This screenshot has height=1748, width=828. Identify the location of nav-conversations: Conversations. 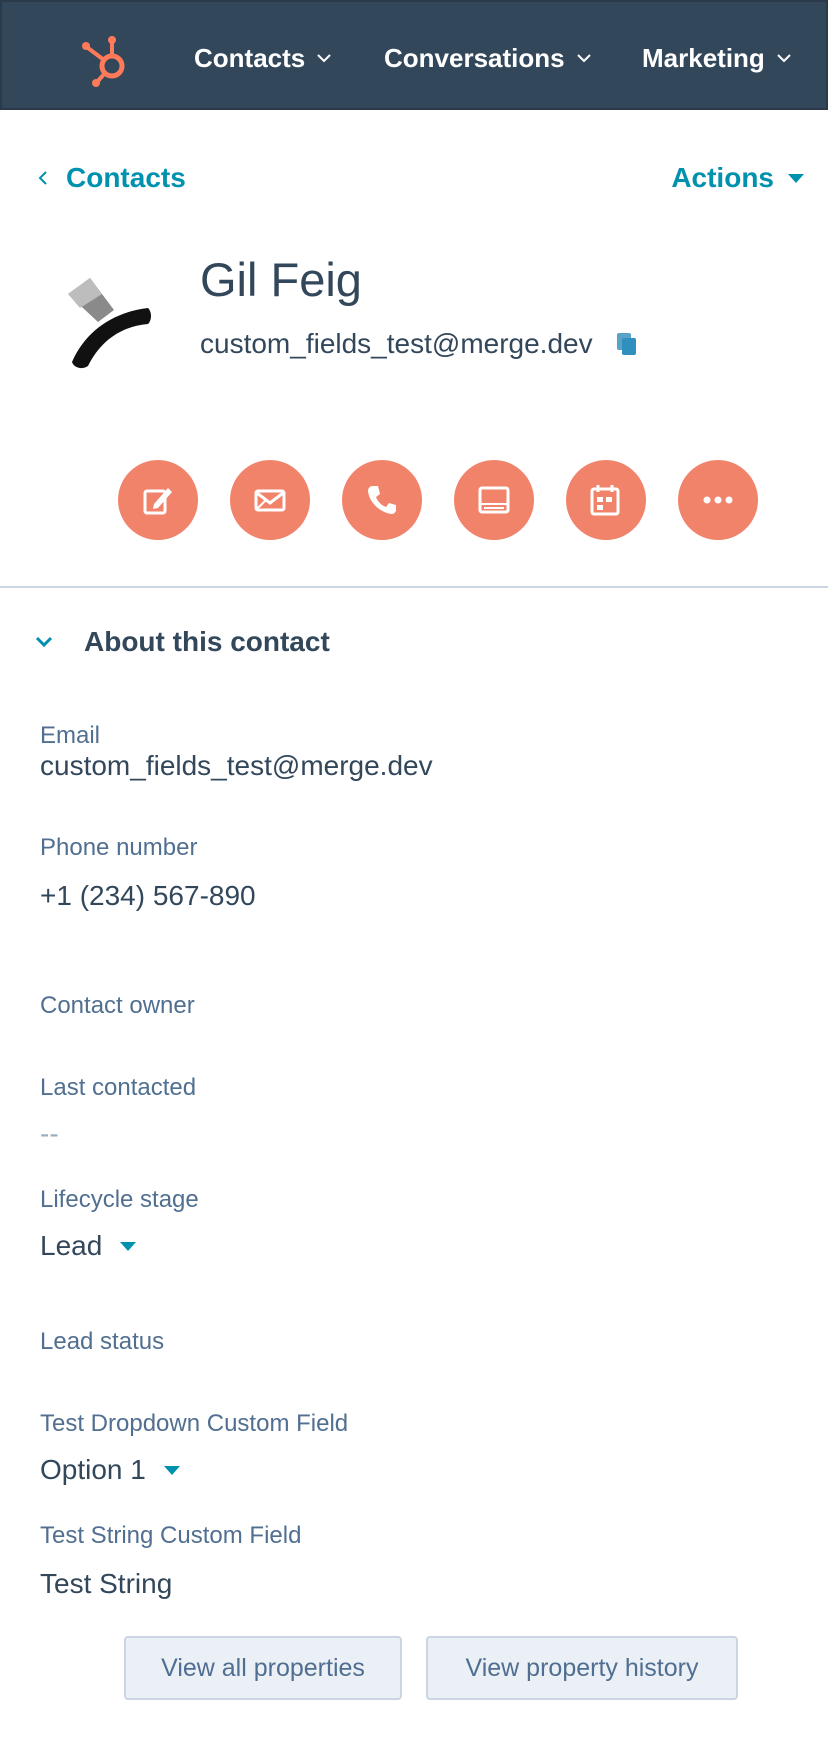
(488, 58).